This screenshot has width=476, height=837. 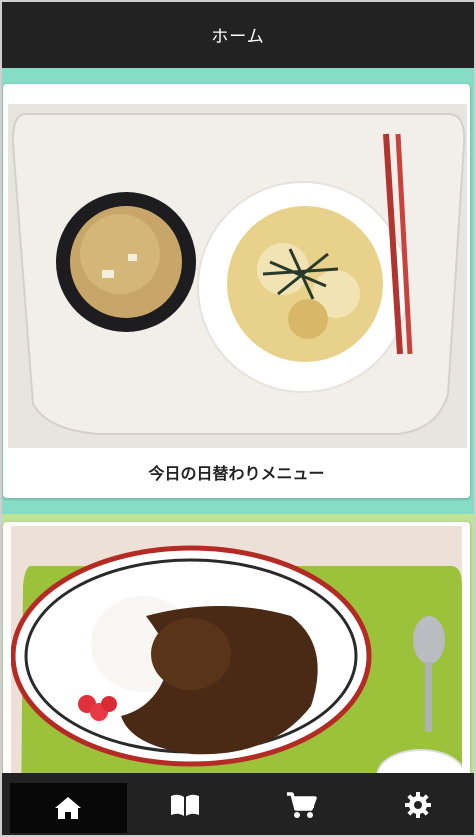 I want to click on page-title: ホーム, so click(x=238, y=36).